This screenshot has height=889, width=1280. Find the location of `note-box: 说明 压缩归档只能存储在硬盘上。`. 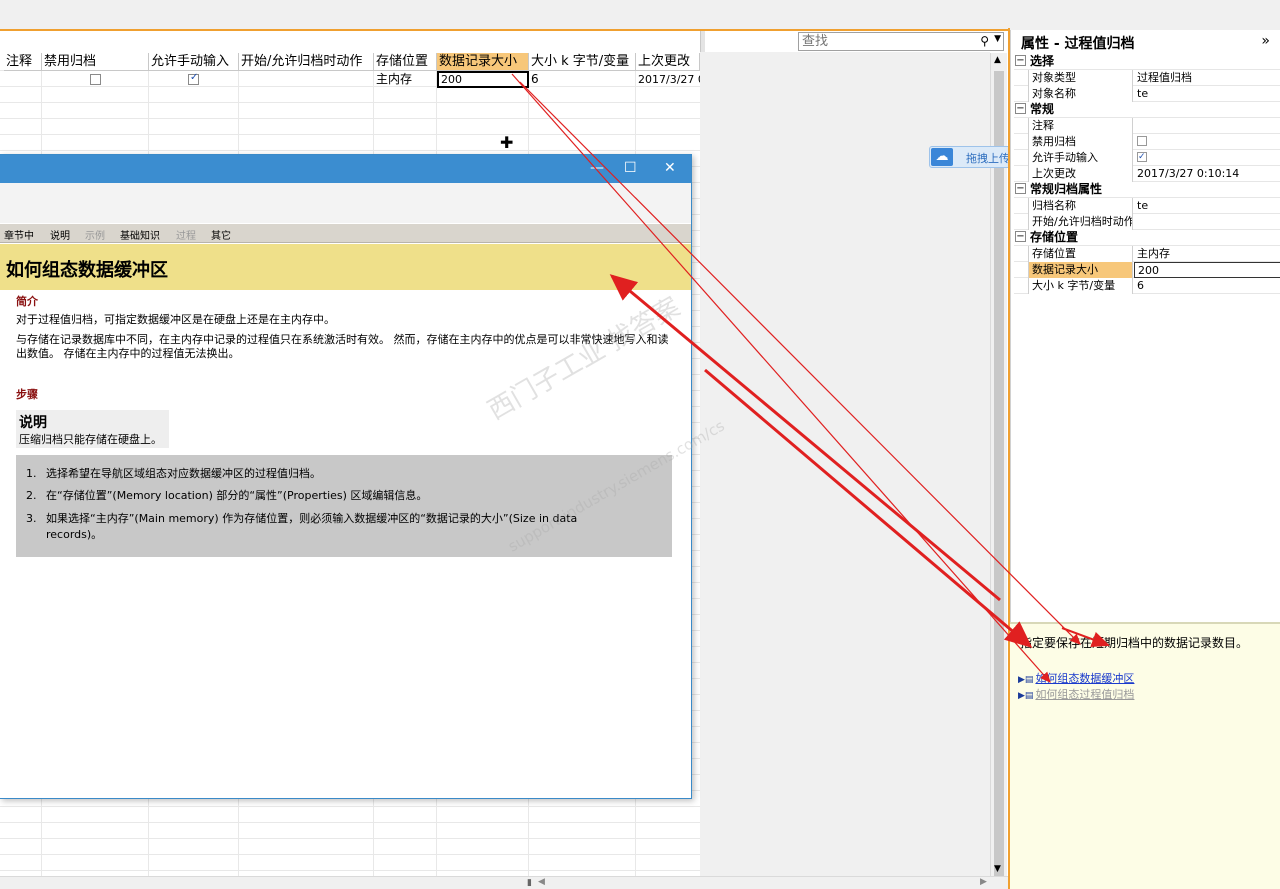

note-box: 说明 压缩归档只能存储在硬盘上。 is located at coordinates (92, 429).